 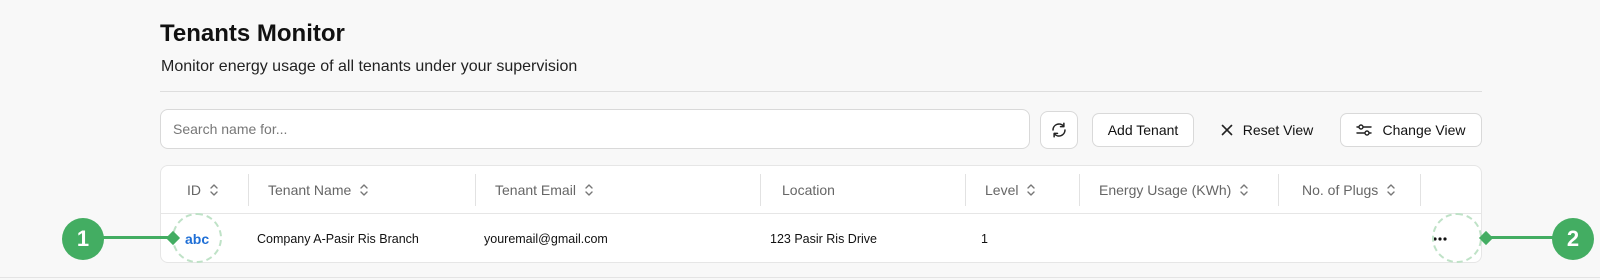 What do you see at coordinates (535, 190) in the screenshot?
I see `column-label: Tenant Email` at bounding box center [535, 190].